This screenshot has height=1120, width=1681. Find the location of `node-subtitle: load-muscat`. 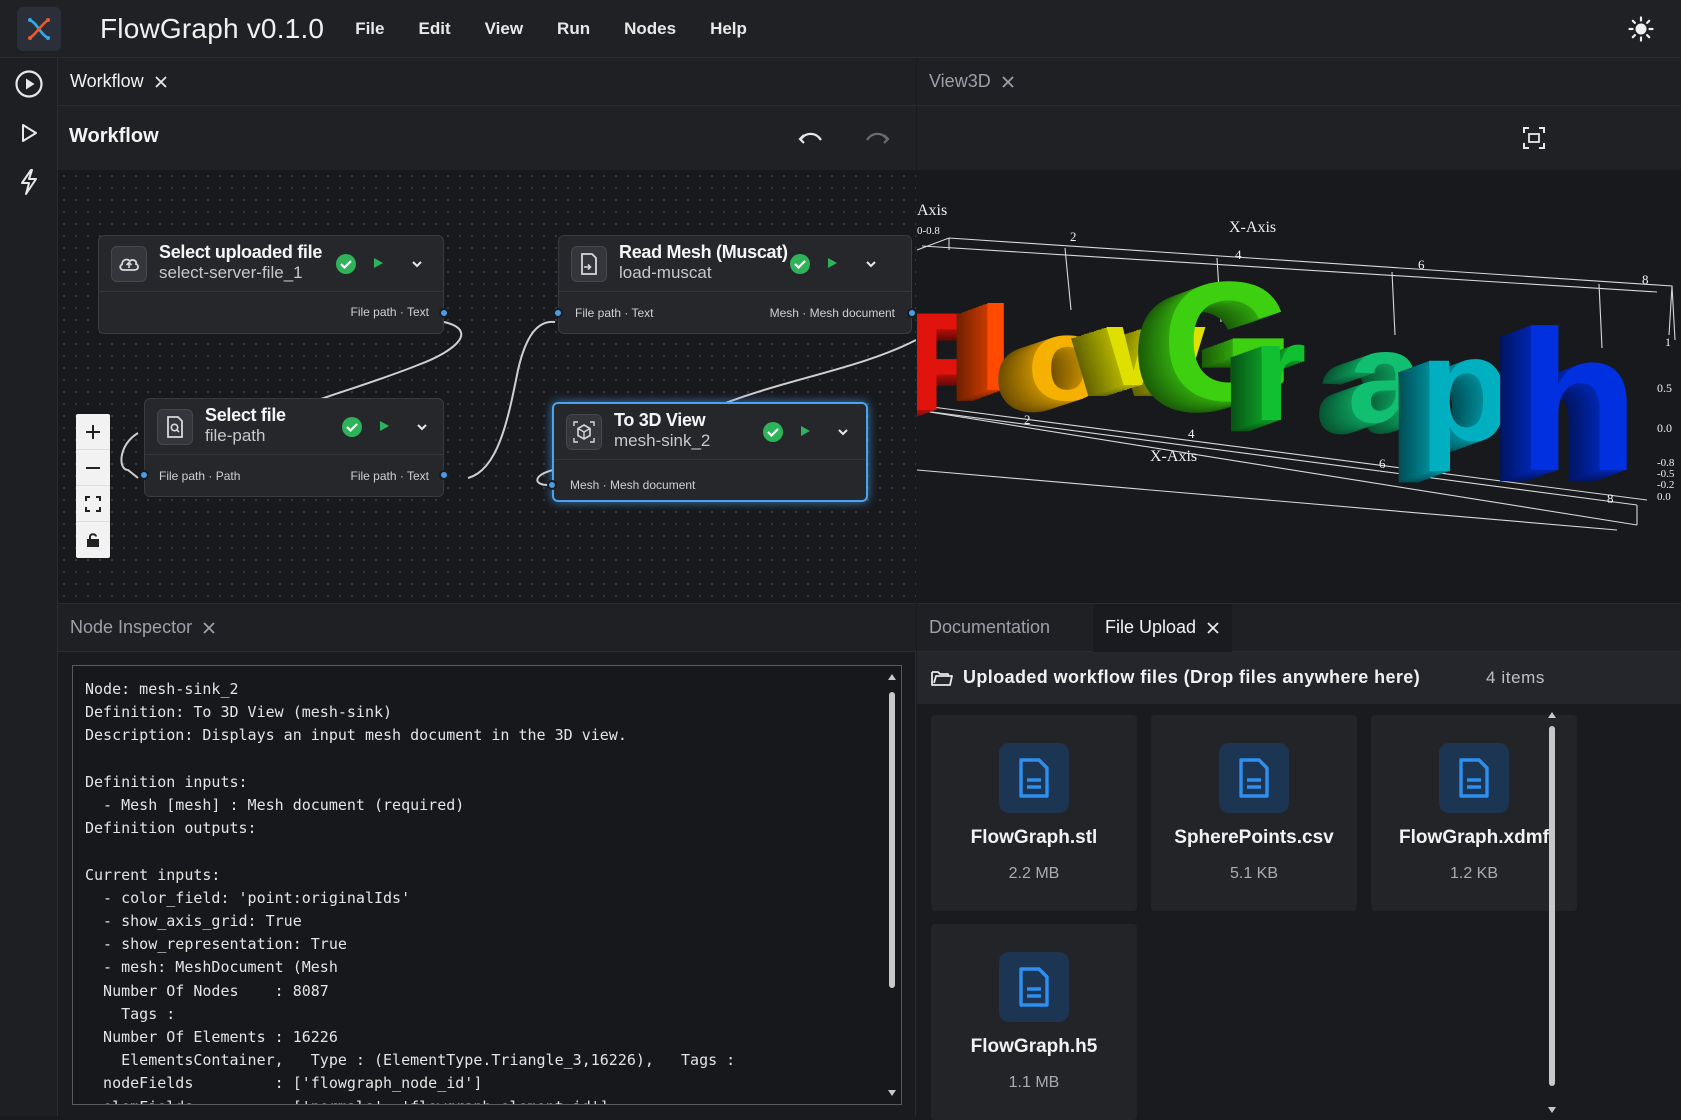

node-subtitle: load-muscat is located at coordinates (665, 272).